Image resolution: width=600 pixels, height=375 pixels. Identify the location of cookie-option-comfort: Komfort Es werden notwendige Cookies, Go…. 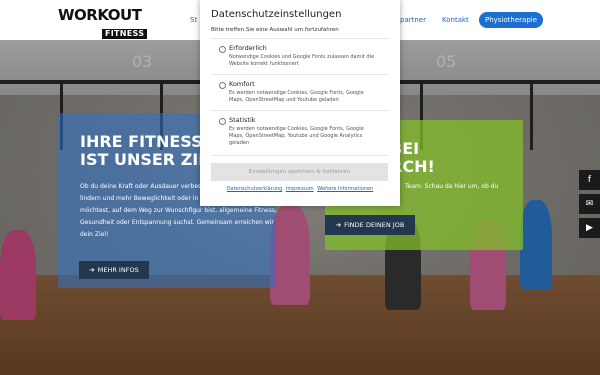
(300, 92).